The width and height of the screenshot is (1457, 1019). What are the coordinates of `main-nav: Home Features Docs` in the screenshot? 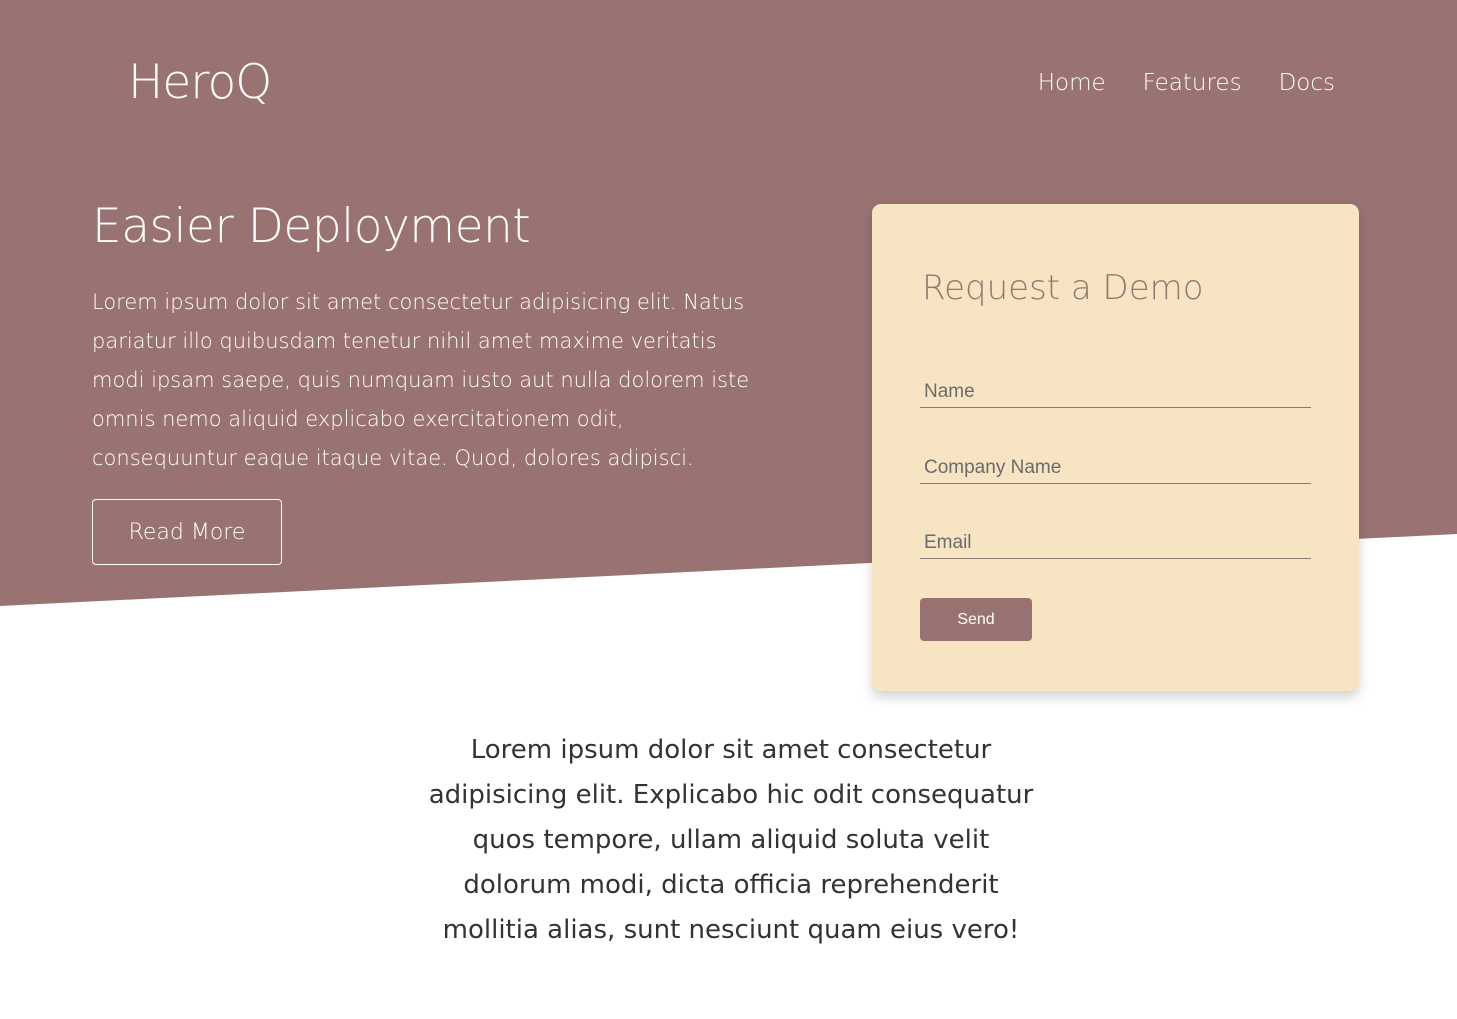 It's located at (1186, 83).